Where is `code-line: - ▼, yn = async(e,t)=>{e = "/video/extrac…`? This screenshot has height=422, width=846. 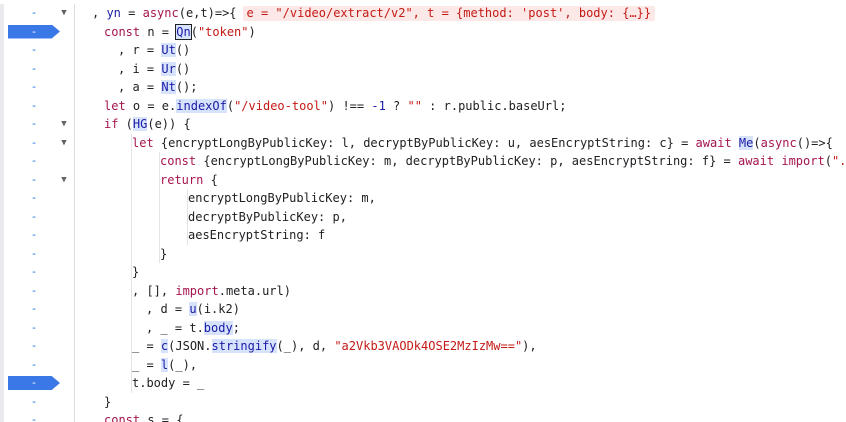
code-line: - ▼, yn = async(e,t)=>{e = "/video/extrac… is located at coordinates (423, 13).